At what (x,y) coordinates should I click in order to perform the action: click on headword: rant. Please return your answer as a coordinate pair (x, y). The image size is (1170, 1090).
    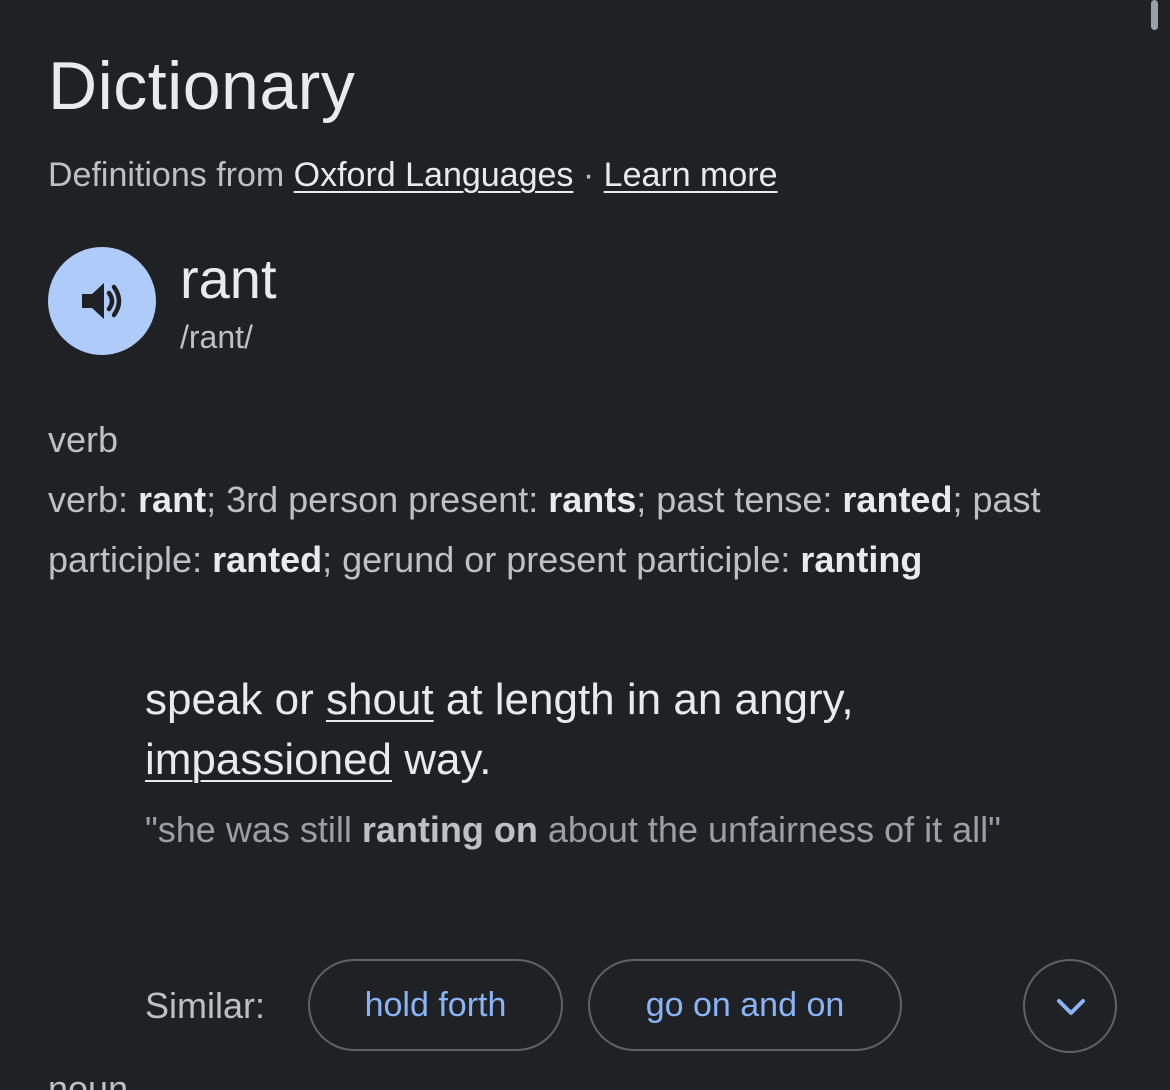
    Looking at the image, I should click on (228, 278).